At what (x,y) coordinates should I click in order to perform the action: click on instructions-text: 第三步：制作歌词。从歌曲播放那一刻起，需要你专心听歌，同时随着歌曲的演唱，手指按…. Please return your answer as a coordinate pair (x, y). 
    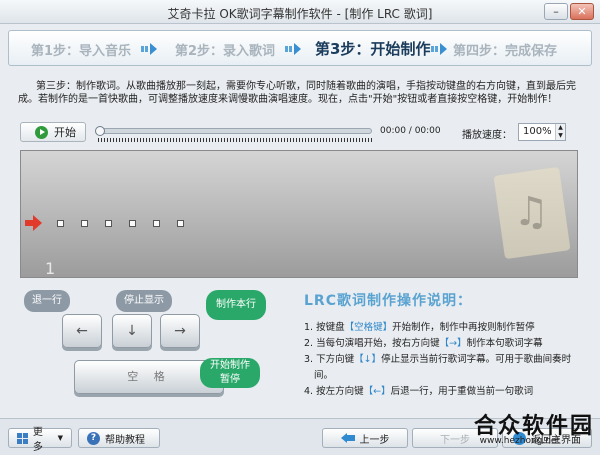
    Looking at the image, I should click on (297, 93).